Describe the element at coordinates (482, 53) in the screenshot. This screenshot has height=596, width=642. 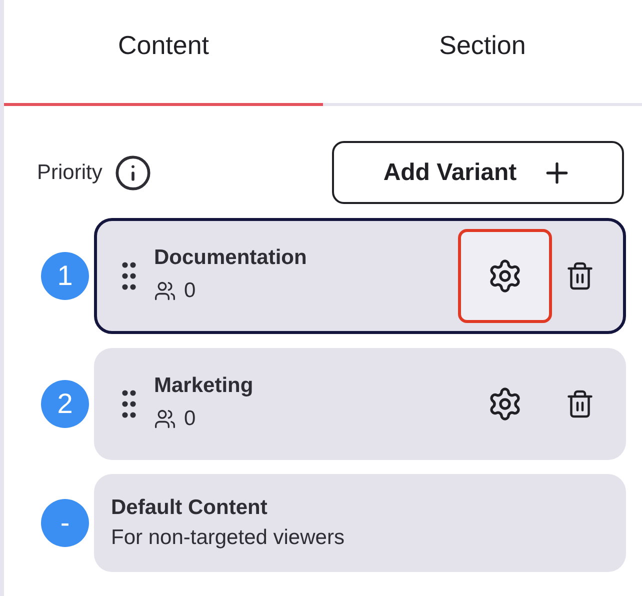
I see `tab: Section` at that location.